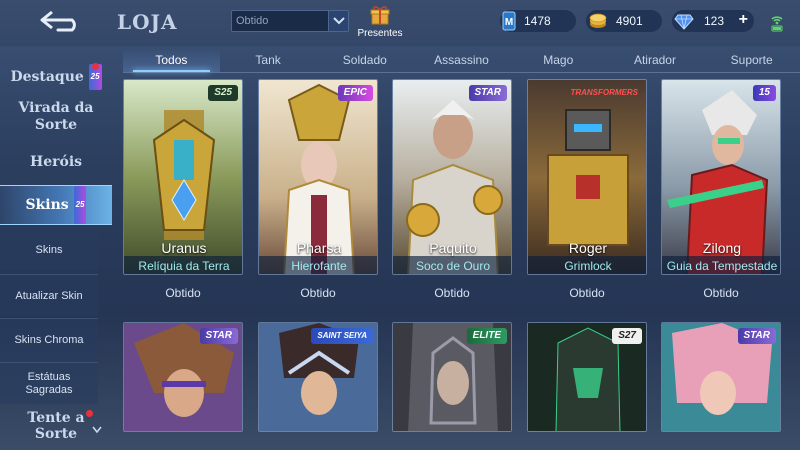 The image size is (800, 450). I want to click on tabs-divider, so click(461, 72).